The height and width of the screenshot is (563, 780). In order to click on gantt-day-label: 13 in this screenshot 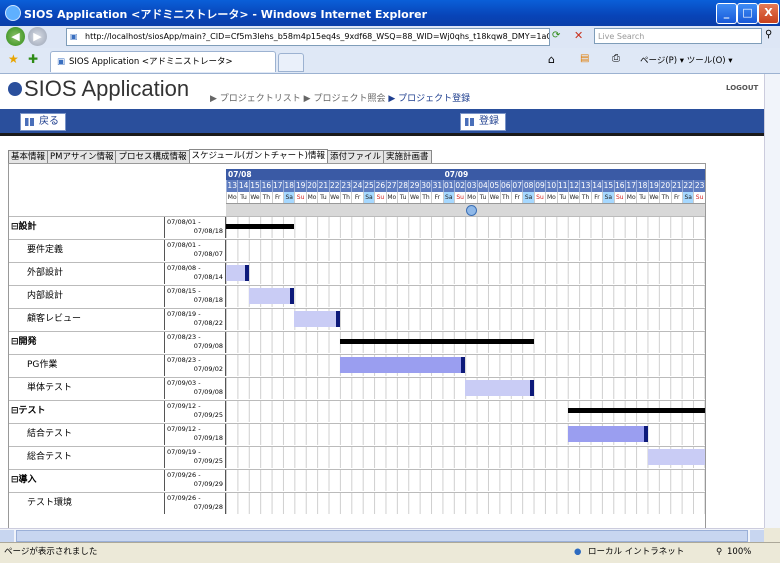, I will do `click(585, 186)`.